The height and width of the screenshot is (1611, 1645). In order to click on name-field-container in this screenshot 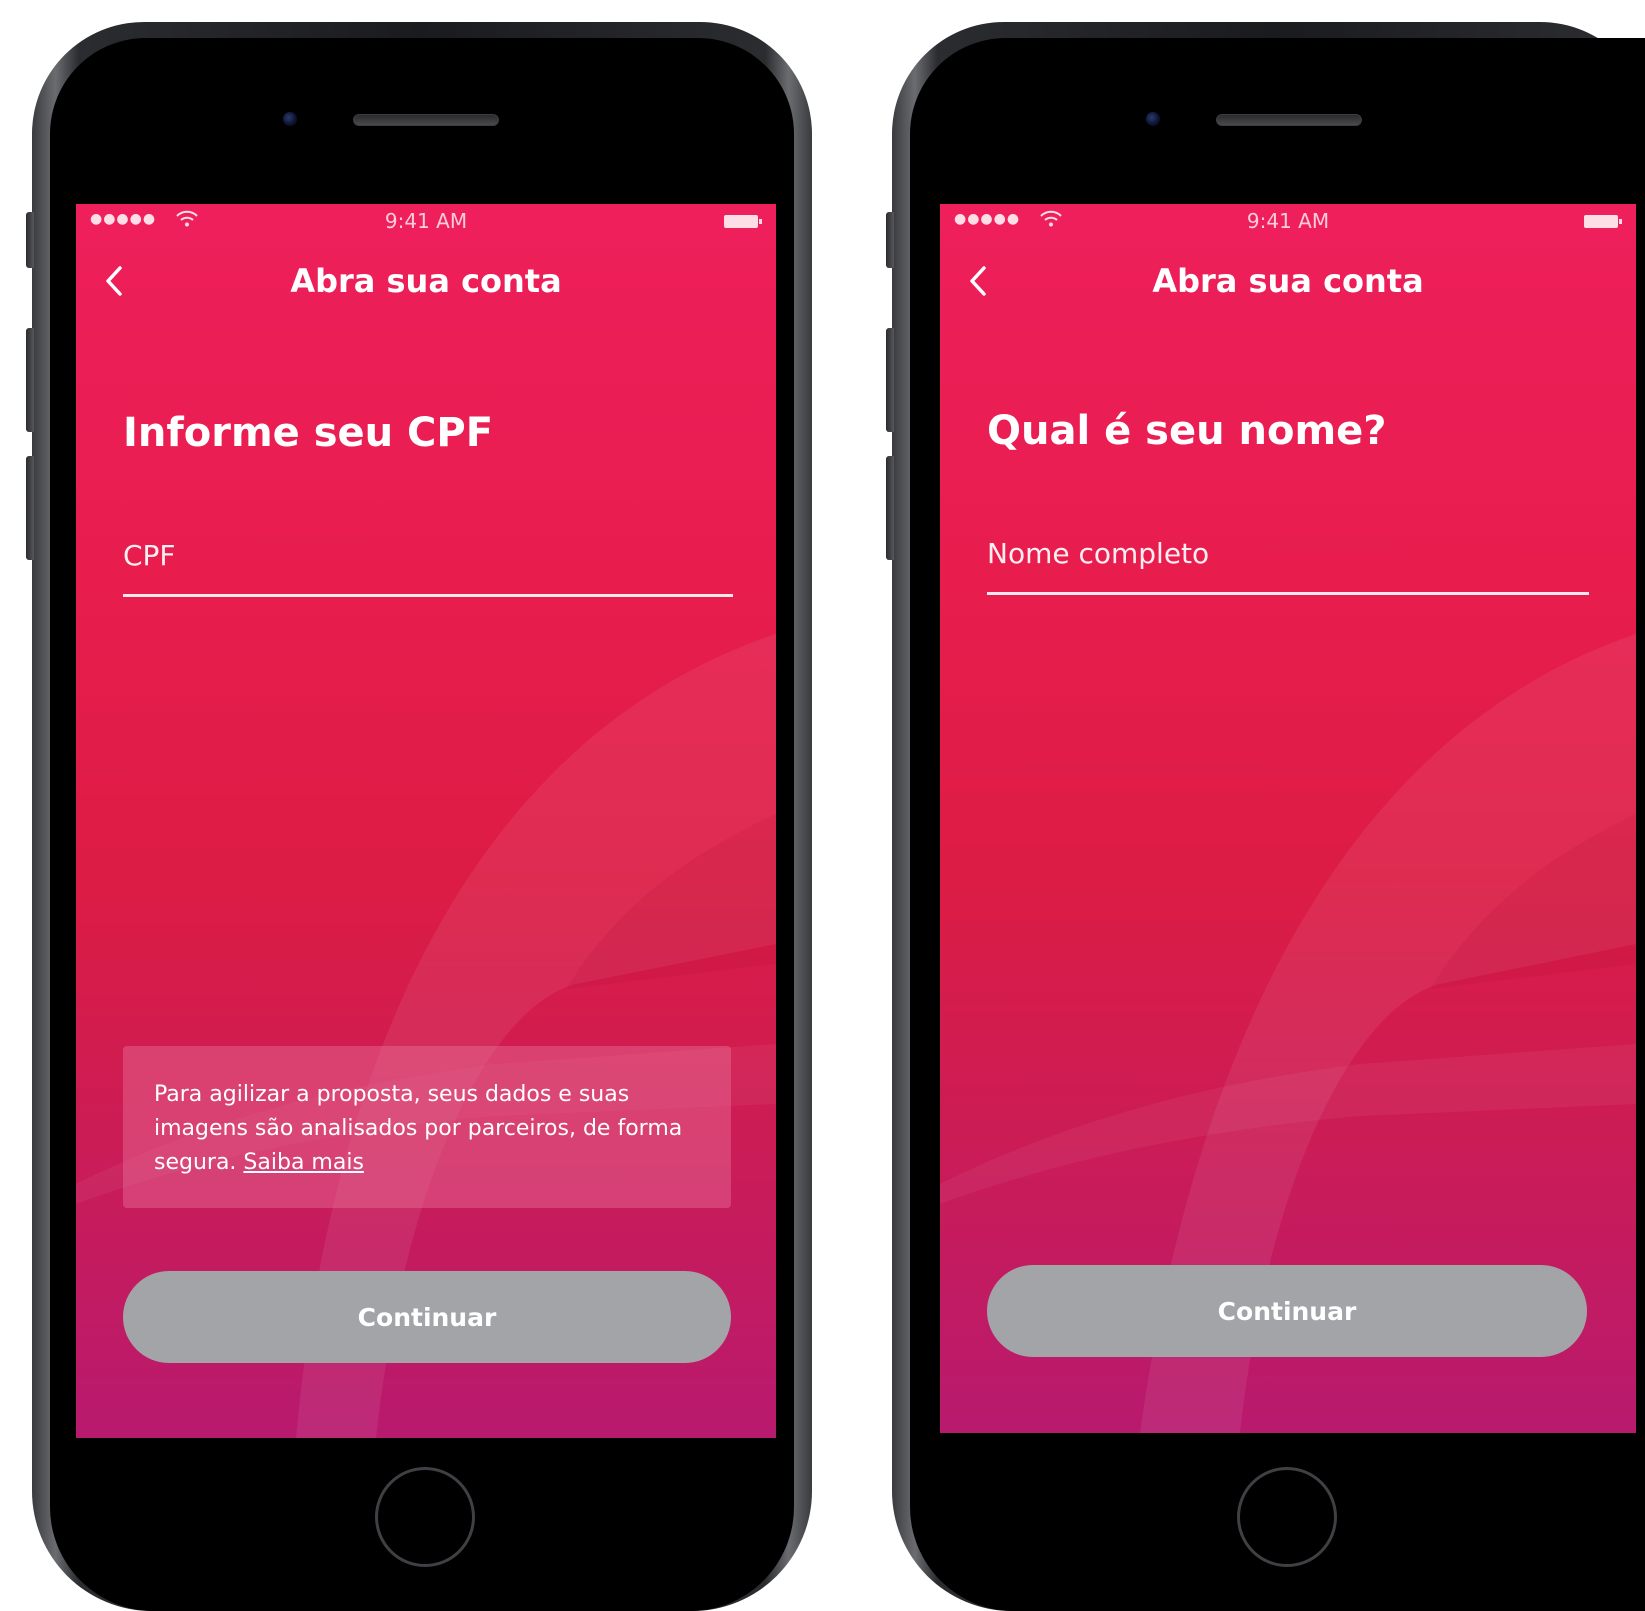, I will do `click(1288, 558)`.